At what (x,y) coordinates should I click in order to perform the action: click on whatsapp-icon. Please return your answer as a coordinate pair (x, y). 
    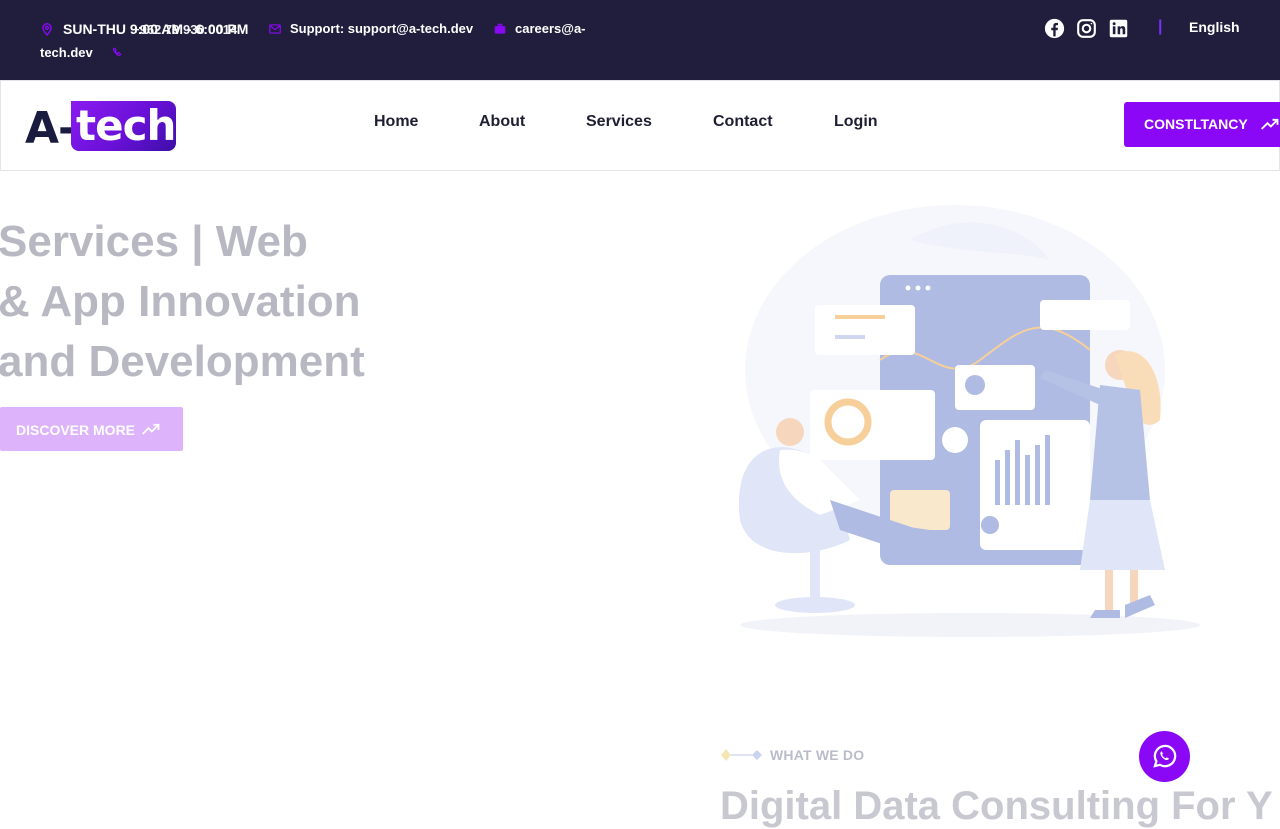
    Looking at the image, I should click on (1165, 756).